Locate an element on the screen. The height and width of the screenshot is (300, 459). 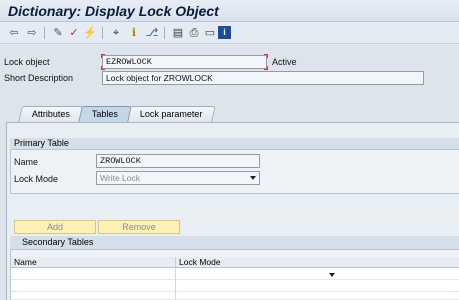
title-bar: Dictionary: Display Lock Object is located at coordinates (229, 11).